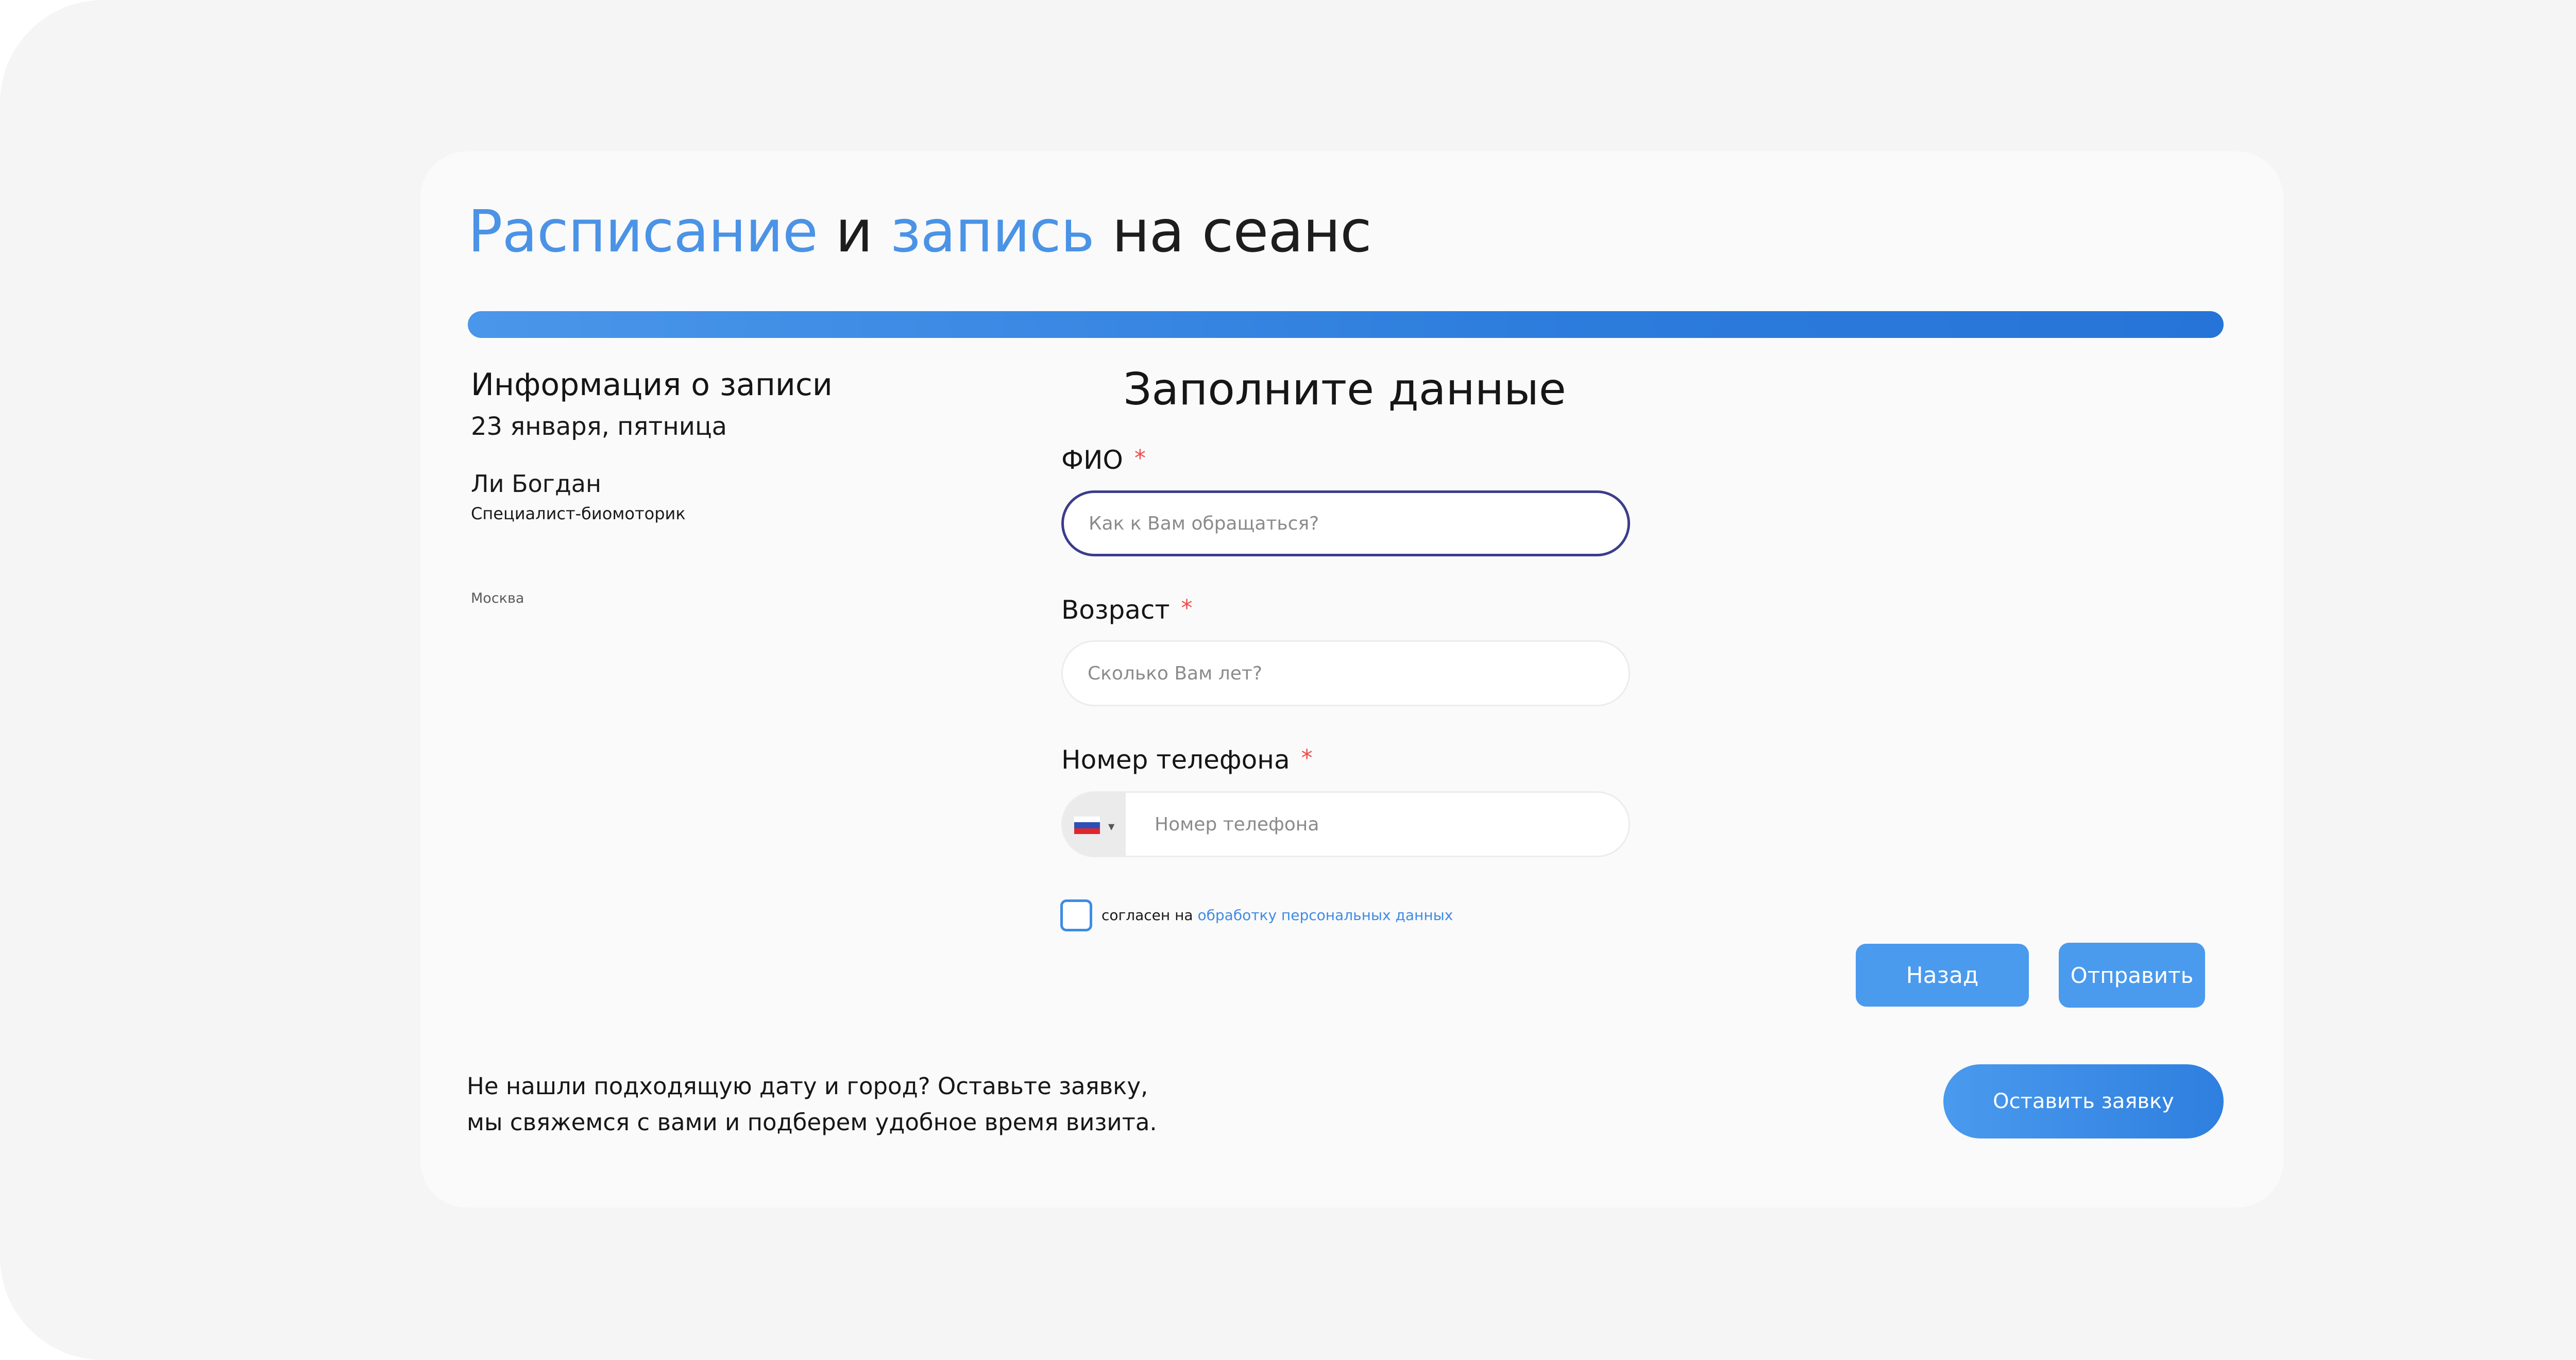  I want to click on title-part-booking: запись, so click(992, 231).